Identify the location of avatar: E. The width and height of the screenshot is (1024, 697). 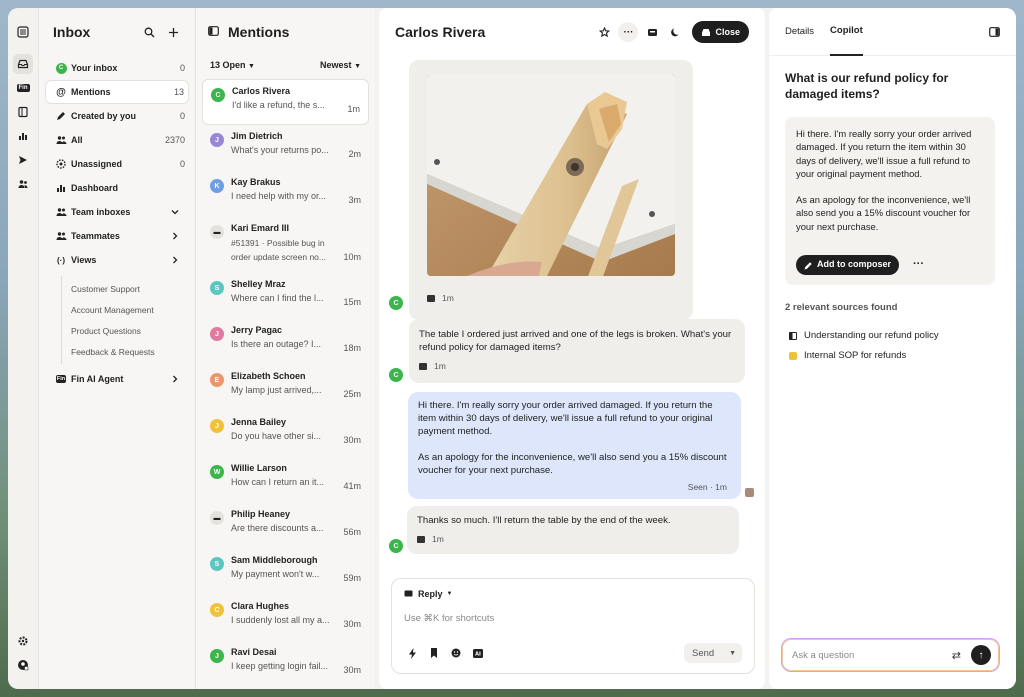
(217, 380).